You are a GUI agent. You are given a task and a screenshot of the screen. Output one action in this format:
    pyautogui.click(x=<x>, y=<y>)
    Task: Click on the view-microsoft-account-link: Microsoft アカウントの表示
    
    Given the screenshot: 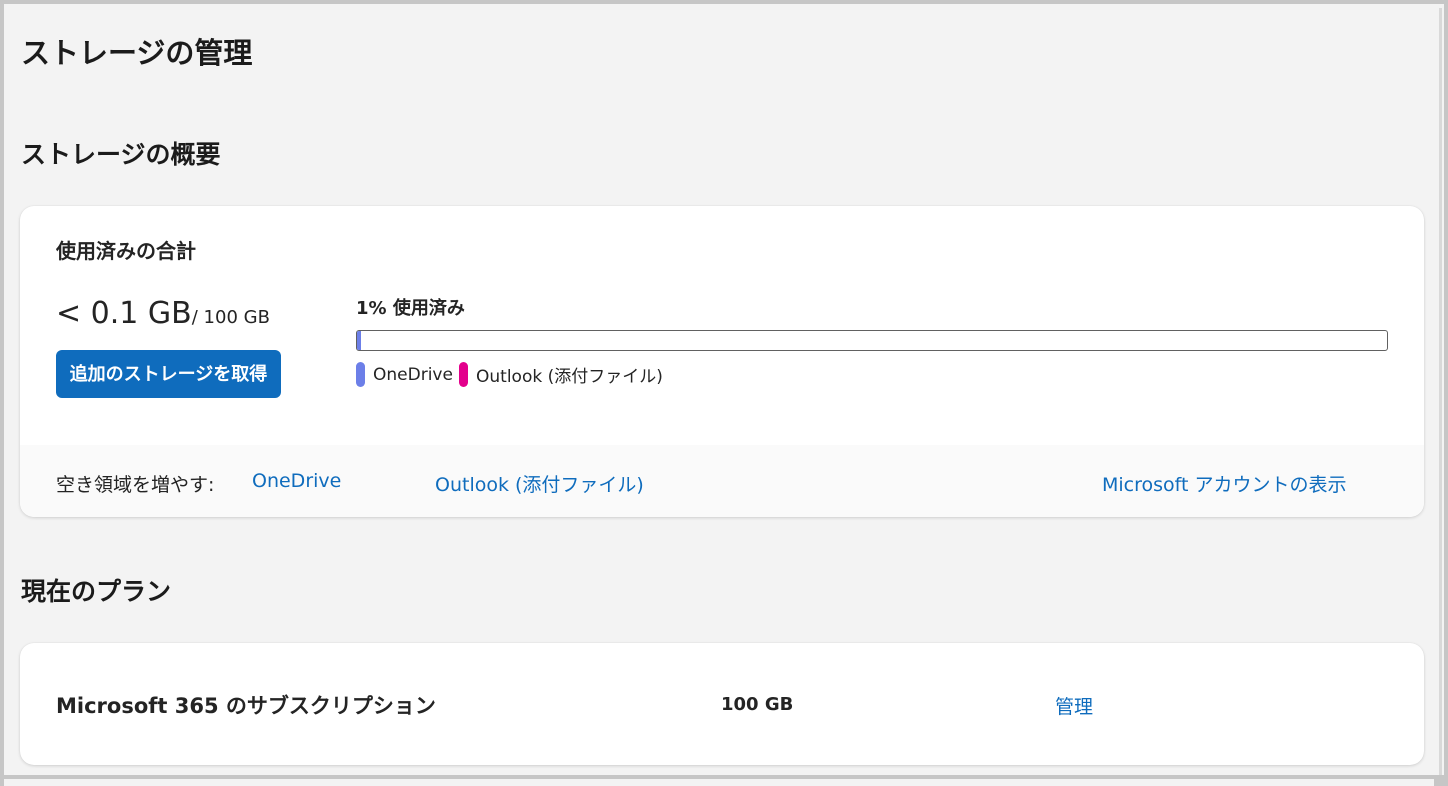 What is the action you would take?
    pyautogui.click(x=1224, y=483)
    